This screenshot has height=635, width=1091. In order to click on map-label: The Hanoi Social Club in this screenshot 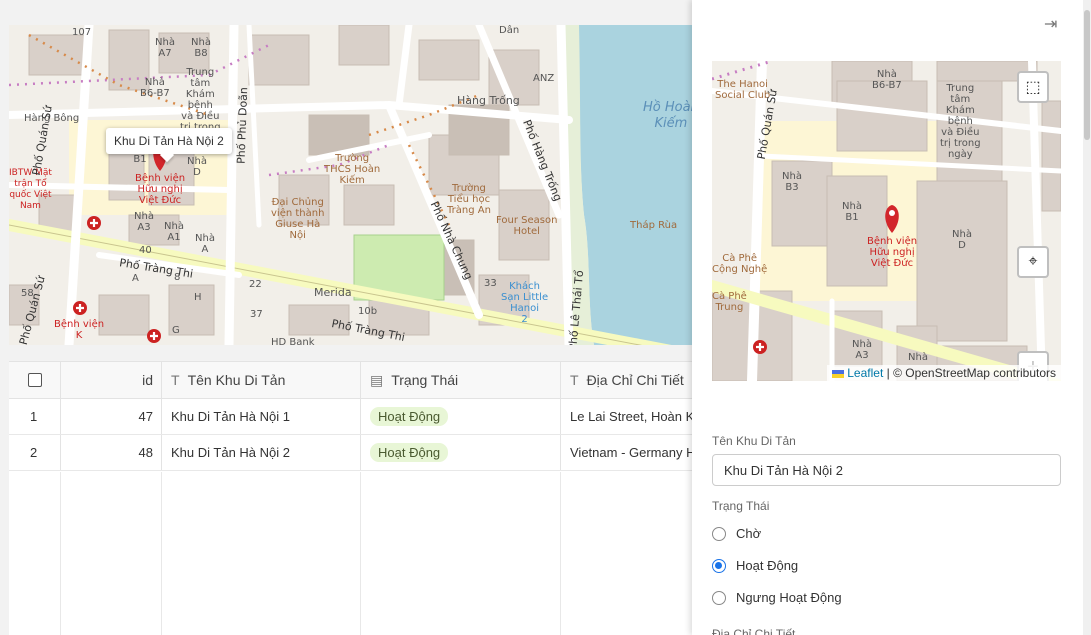, I will do `click(743, 90)`.